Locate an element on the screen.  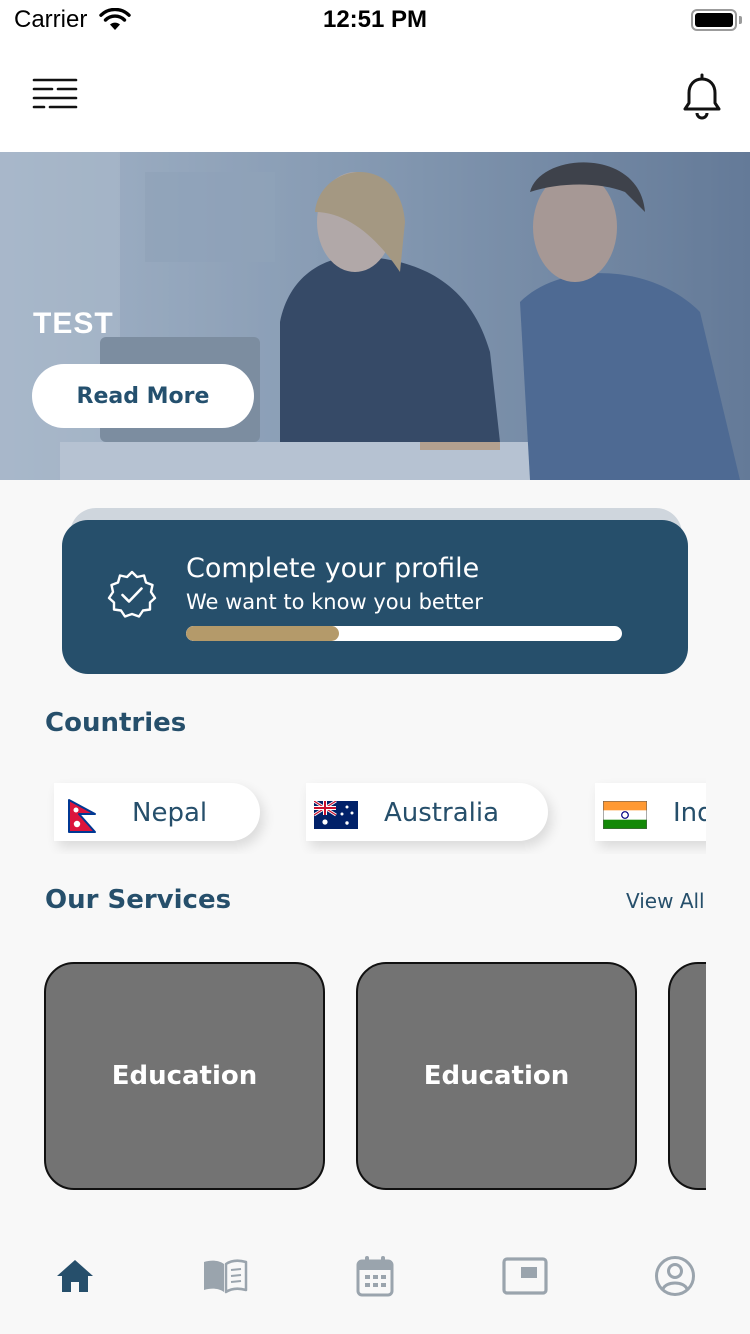
read-more-button: Read More is located at coordinates (143, 396).